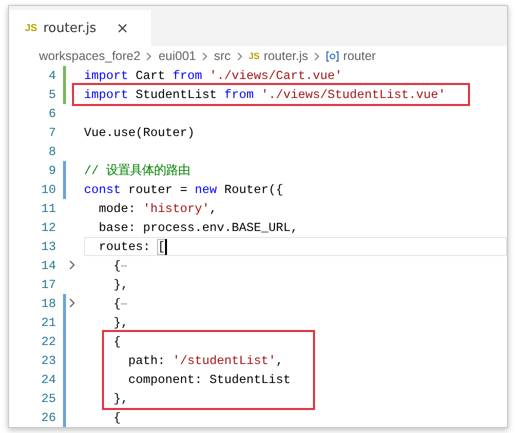  Describe the element at coordinates (137, 170) in the screenshot. I see `code-line: // 设置具体的路由` at that location.